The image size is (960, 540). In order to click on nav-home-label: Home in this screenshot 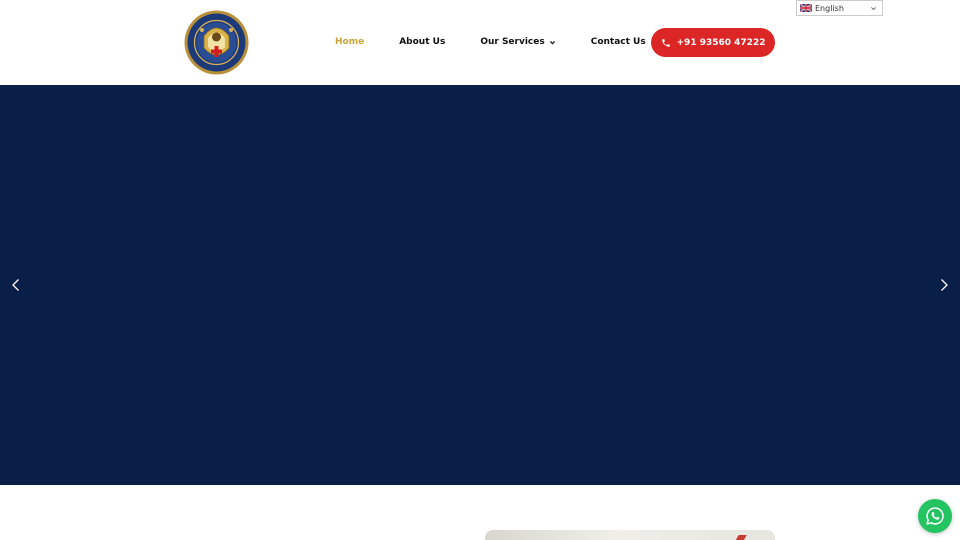, I will do `click(350, 42)`.